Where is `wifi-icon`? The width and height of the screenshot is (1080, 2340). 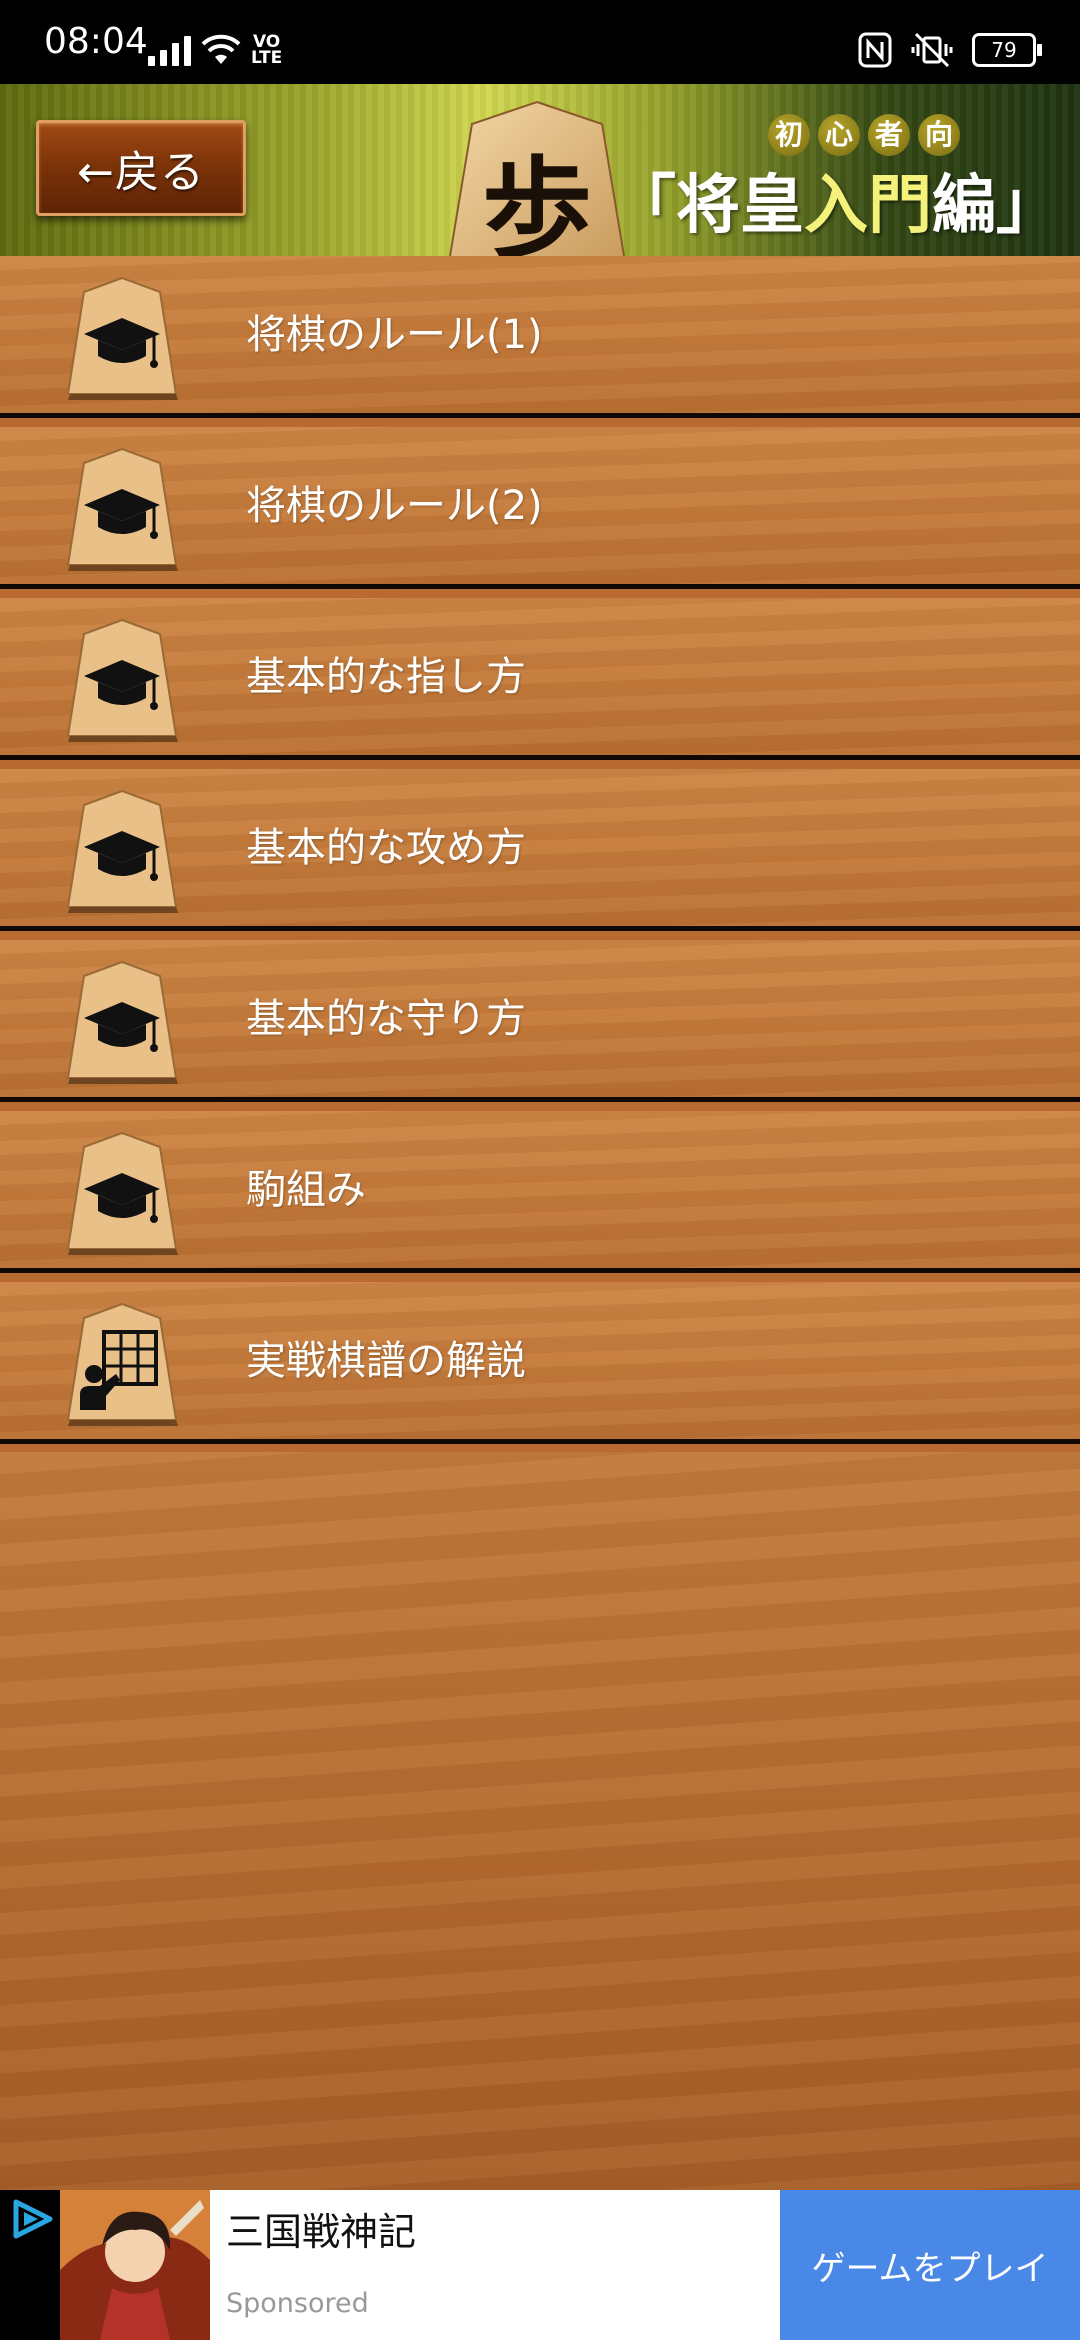 wifi-icon is located at coordinates (221, 49).